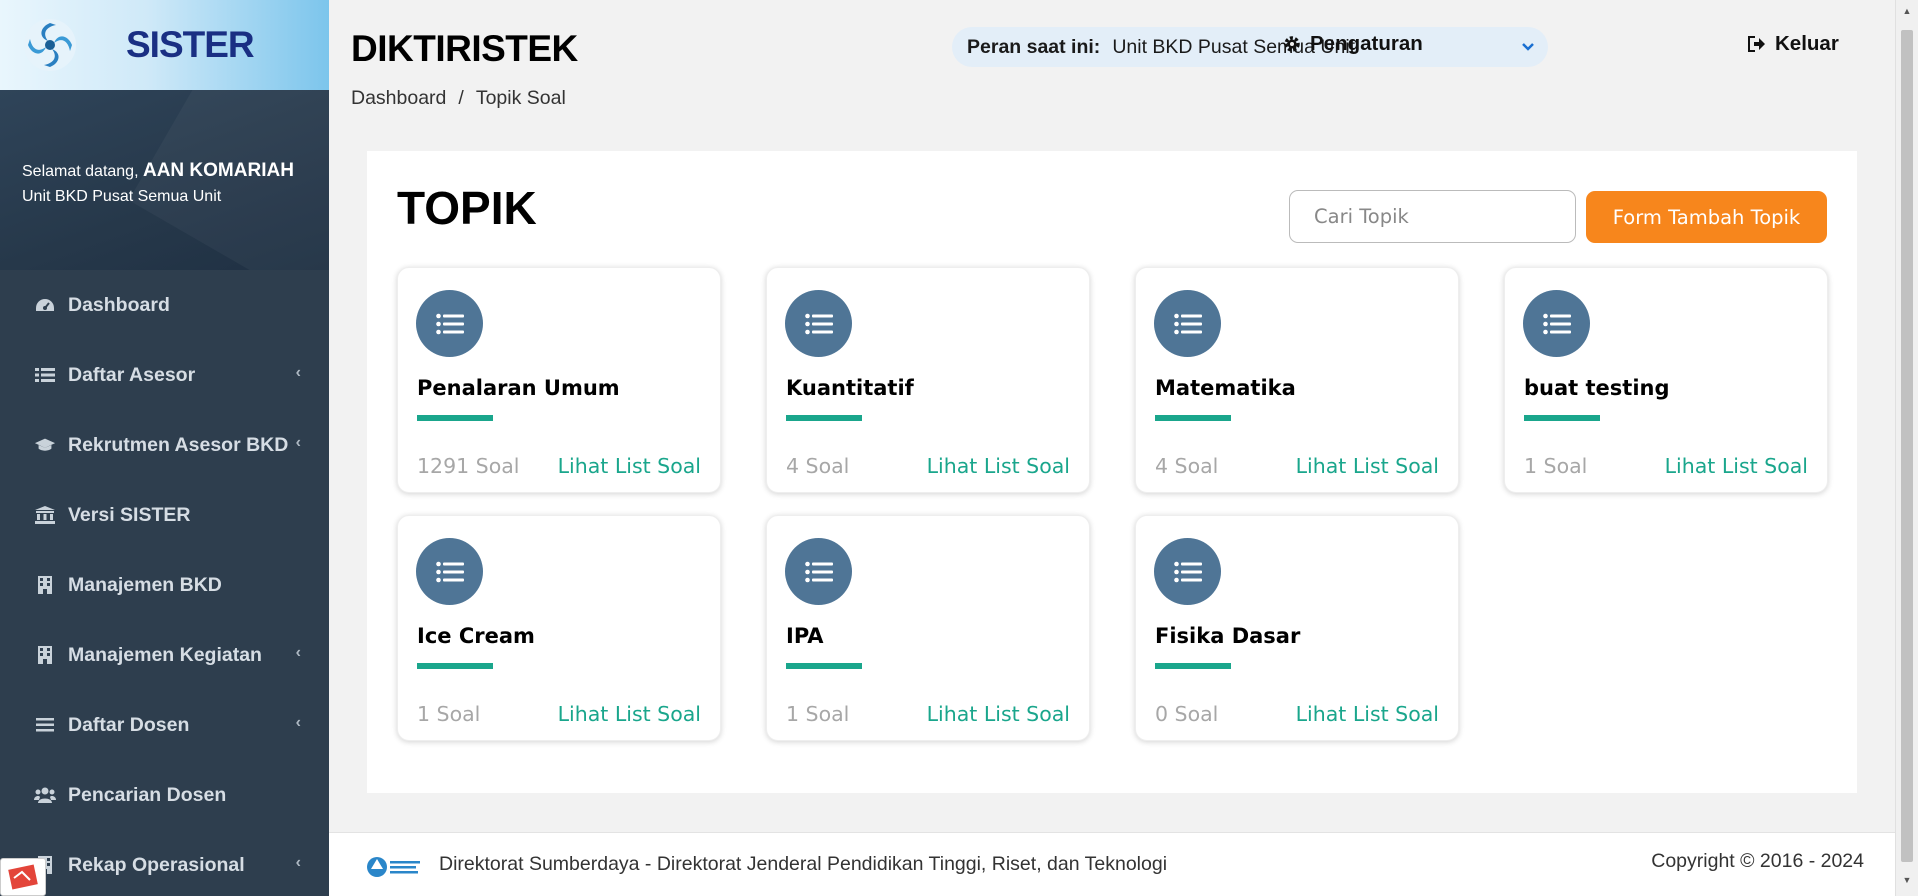 The image size is (1918, 896). What do you see at coordinates (119, 304) in the screenshot?
I see `sidebar-item-label: Dashboard` at bounding box center [119, 304].